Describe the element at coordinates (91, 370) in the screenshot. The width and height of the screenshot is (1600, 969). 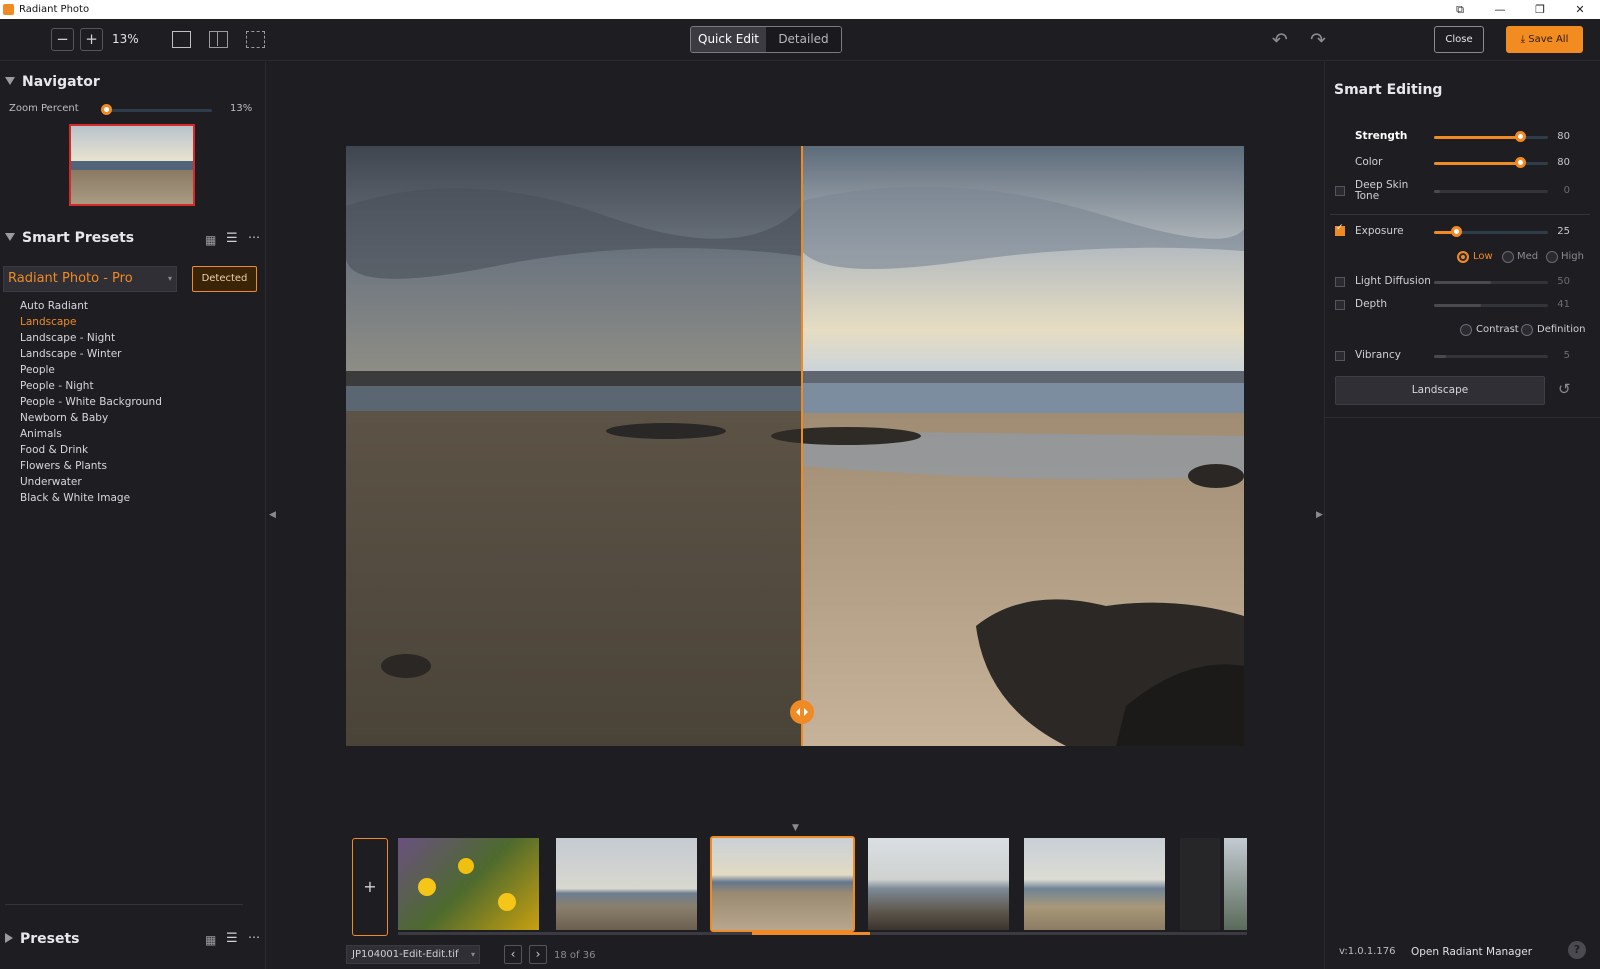
I see `preset-item: People` at that location.